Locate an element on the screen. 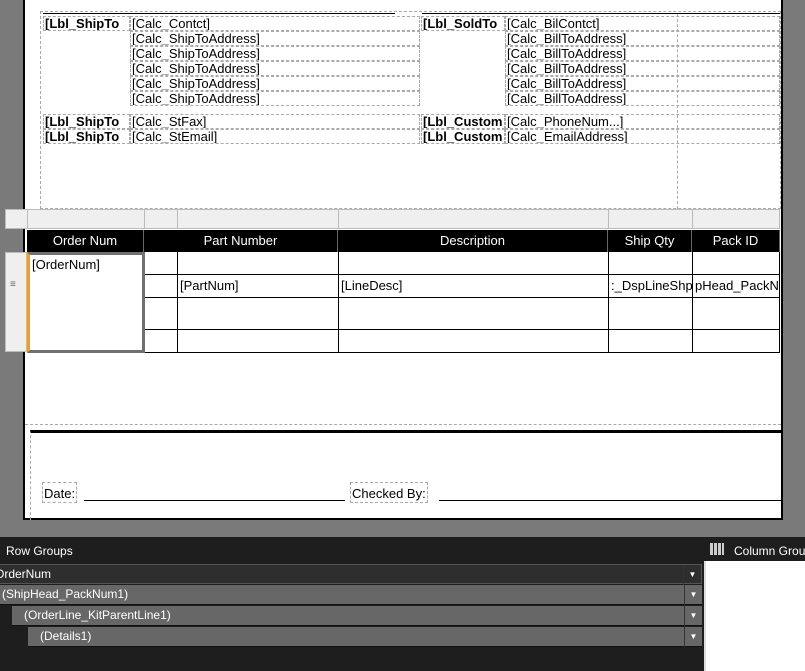 The image size is (805, 671). part-num-cell: [PartNum] is located at coordinates (258, 286).